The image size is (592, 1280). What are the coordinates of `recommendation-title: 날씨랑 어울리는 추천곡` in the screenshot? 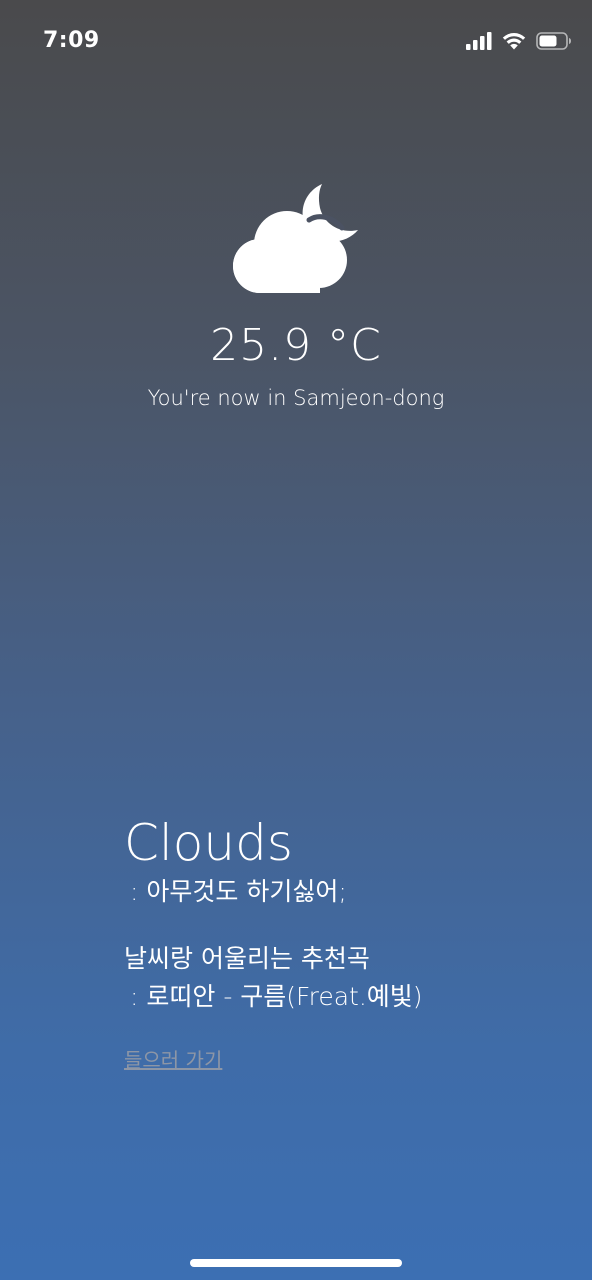 It's located at (247, 958).